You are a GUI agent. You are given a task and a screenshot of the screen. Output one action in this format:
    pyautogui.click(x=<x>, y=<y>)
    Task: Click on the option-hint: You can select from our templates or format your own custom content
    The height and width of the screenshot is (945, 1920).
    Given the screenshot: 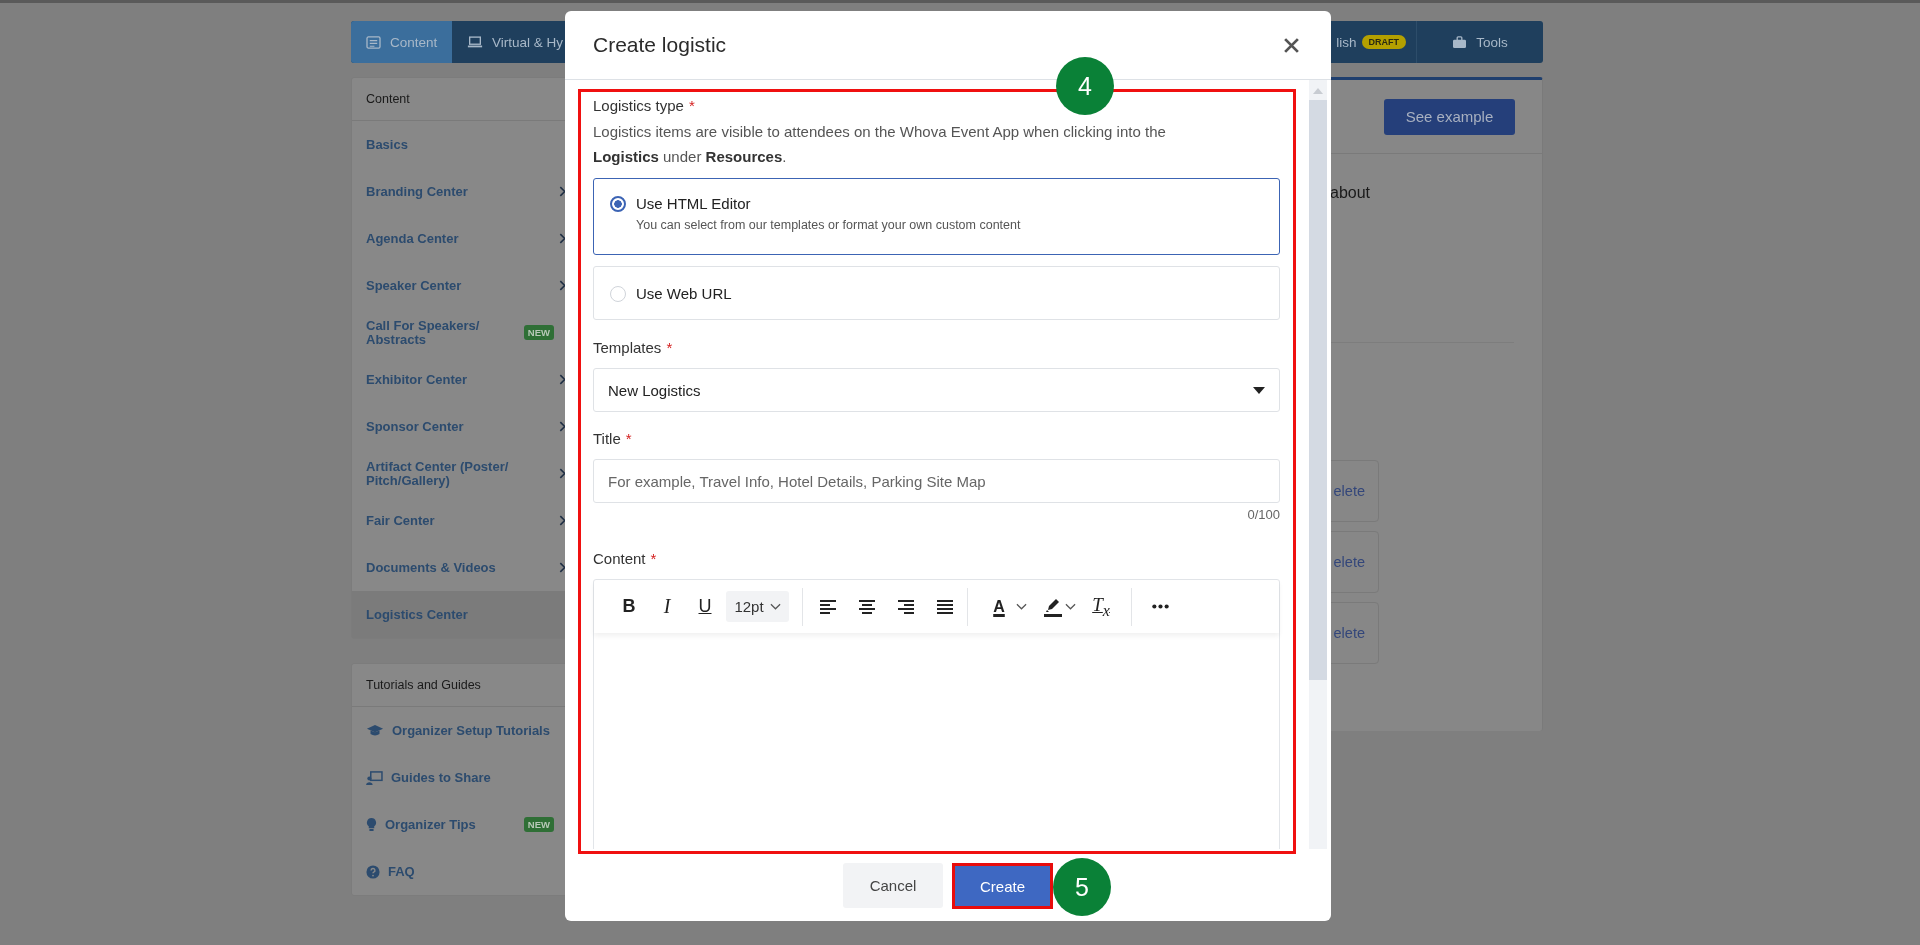 What is the action you would take?
    pyautogui.click(x=828, y=225)
    